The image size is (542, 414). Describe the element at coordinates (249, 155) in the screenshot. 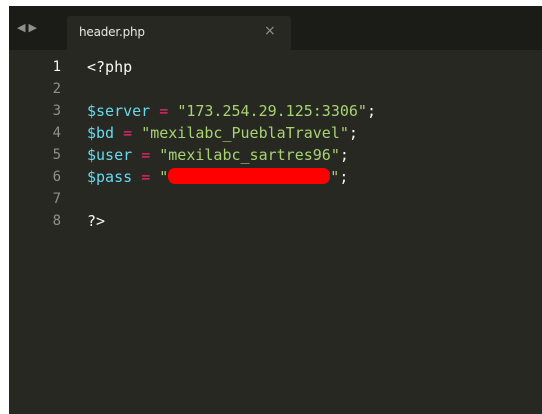

I see `string-literal: "mexilabc_sartres96"` at that location.